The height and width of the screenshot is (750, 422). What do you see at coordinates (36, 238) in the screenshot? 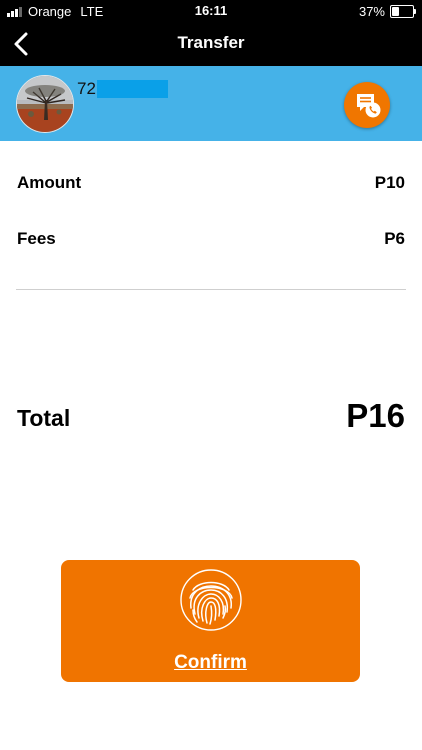
I see `fees-label: Fees` at bounding box center [36, 238].